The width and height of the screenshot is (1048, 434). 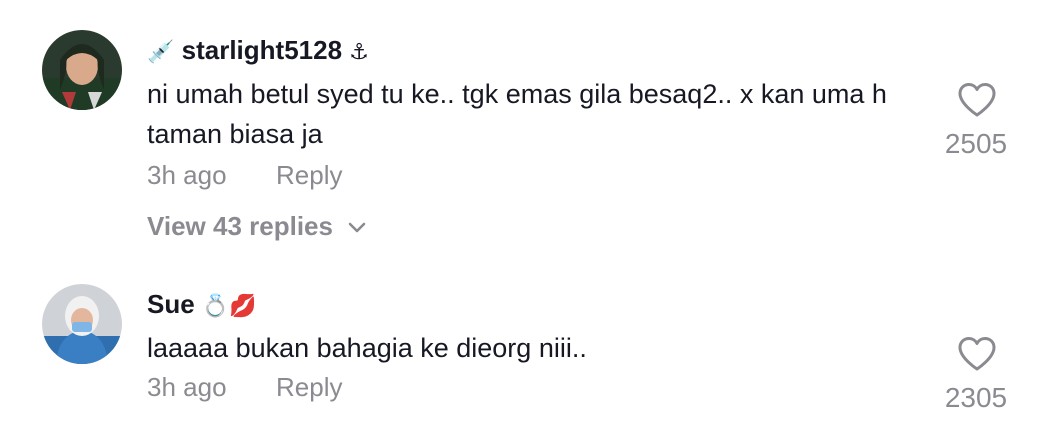 I want to click on like-count: 2305, so click(x=976, y=397).